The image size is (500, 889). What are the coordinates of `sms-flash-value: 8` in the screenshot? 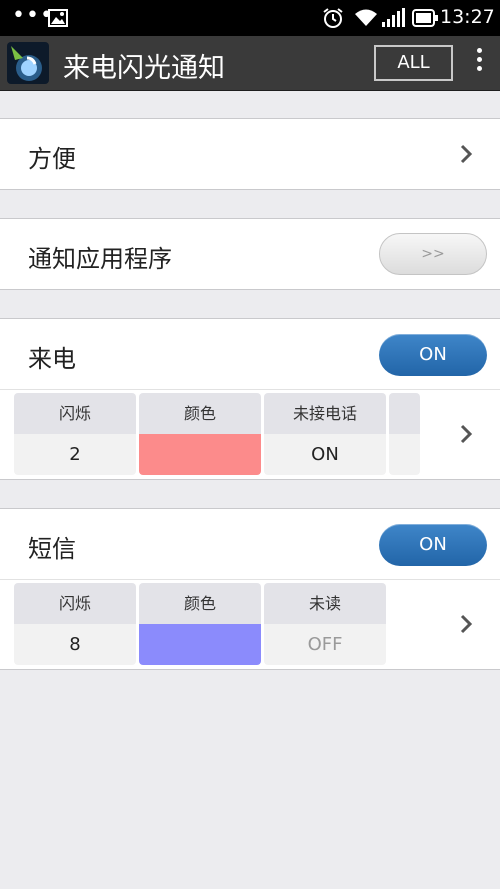 It's located at (75, 644).